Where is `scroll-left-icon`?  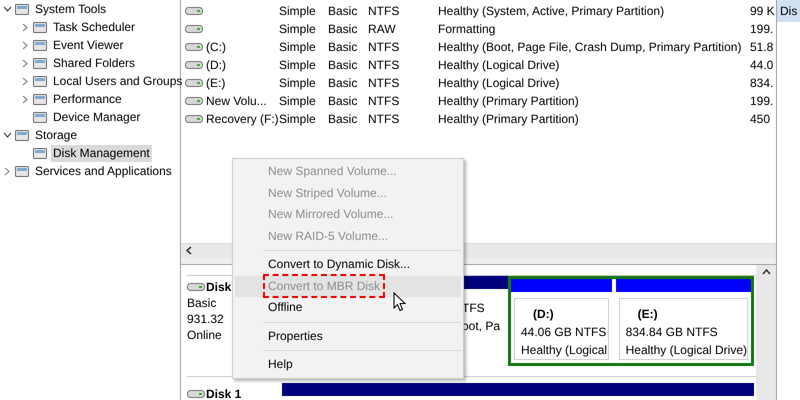 scroll-left-icon is located at coordinates (189, 251).